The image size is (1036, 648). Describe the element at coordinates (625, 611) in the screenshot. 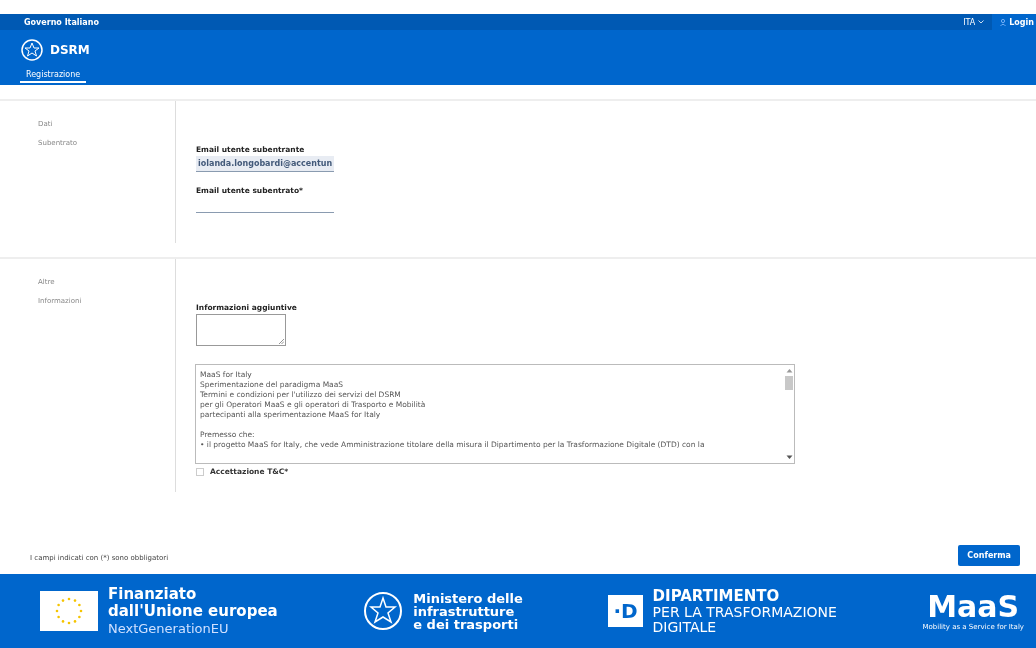

I see `dtd-logo: ·D` at that location.